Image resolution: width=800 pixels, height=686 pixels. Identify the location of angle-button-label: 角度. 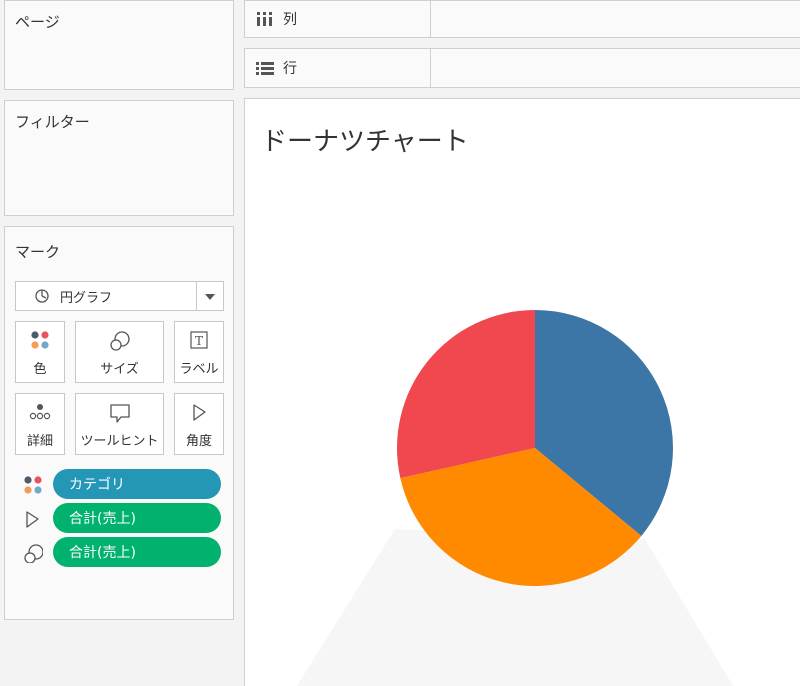
(198, 441).